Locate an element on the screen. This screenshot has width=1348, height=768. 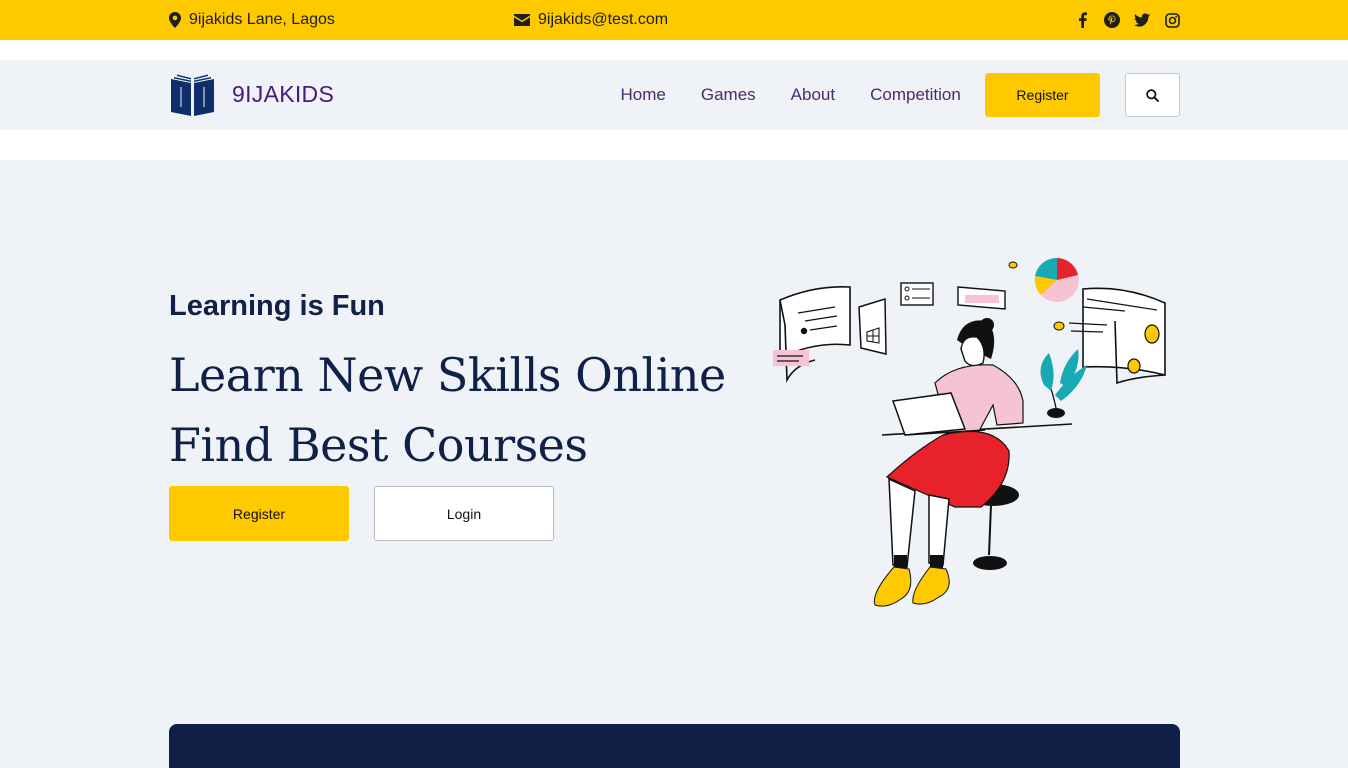
brand-logo: 9IJAKIDS is located at coordinates (251, 94).